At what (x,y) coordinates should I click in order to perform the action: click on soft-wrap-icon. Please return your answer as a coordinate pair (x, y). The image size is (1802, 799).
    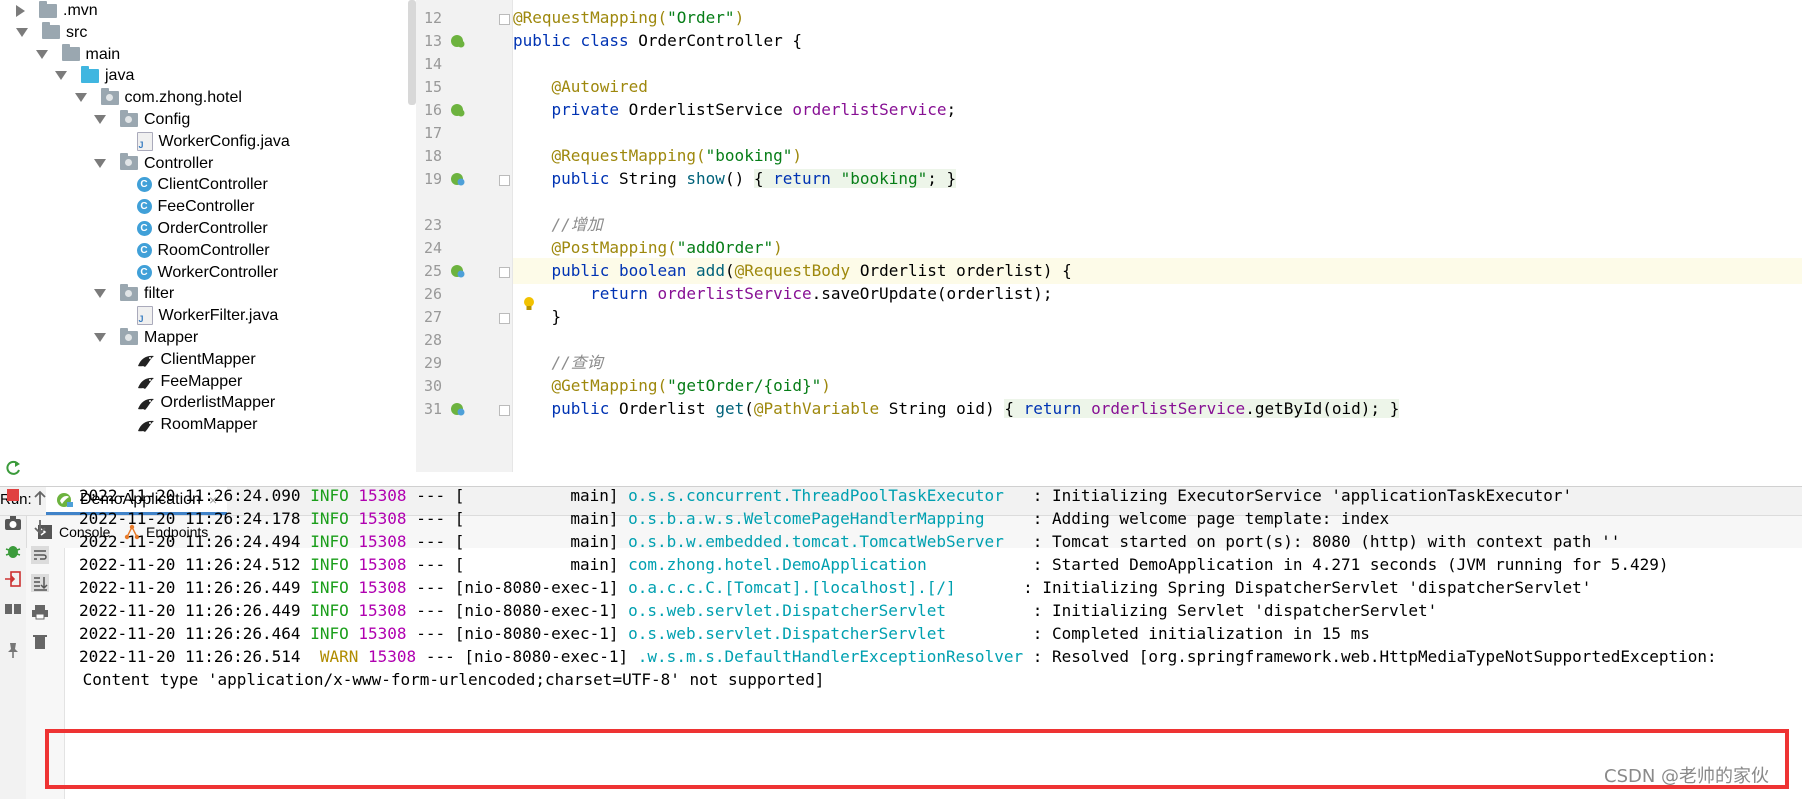
    Looking at the image, I should click on (40, 555).